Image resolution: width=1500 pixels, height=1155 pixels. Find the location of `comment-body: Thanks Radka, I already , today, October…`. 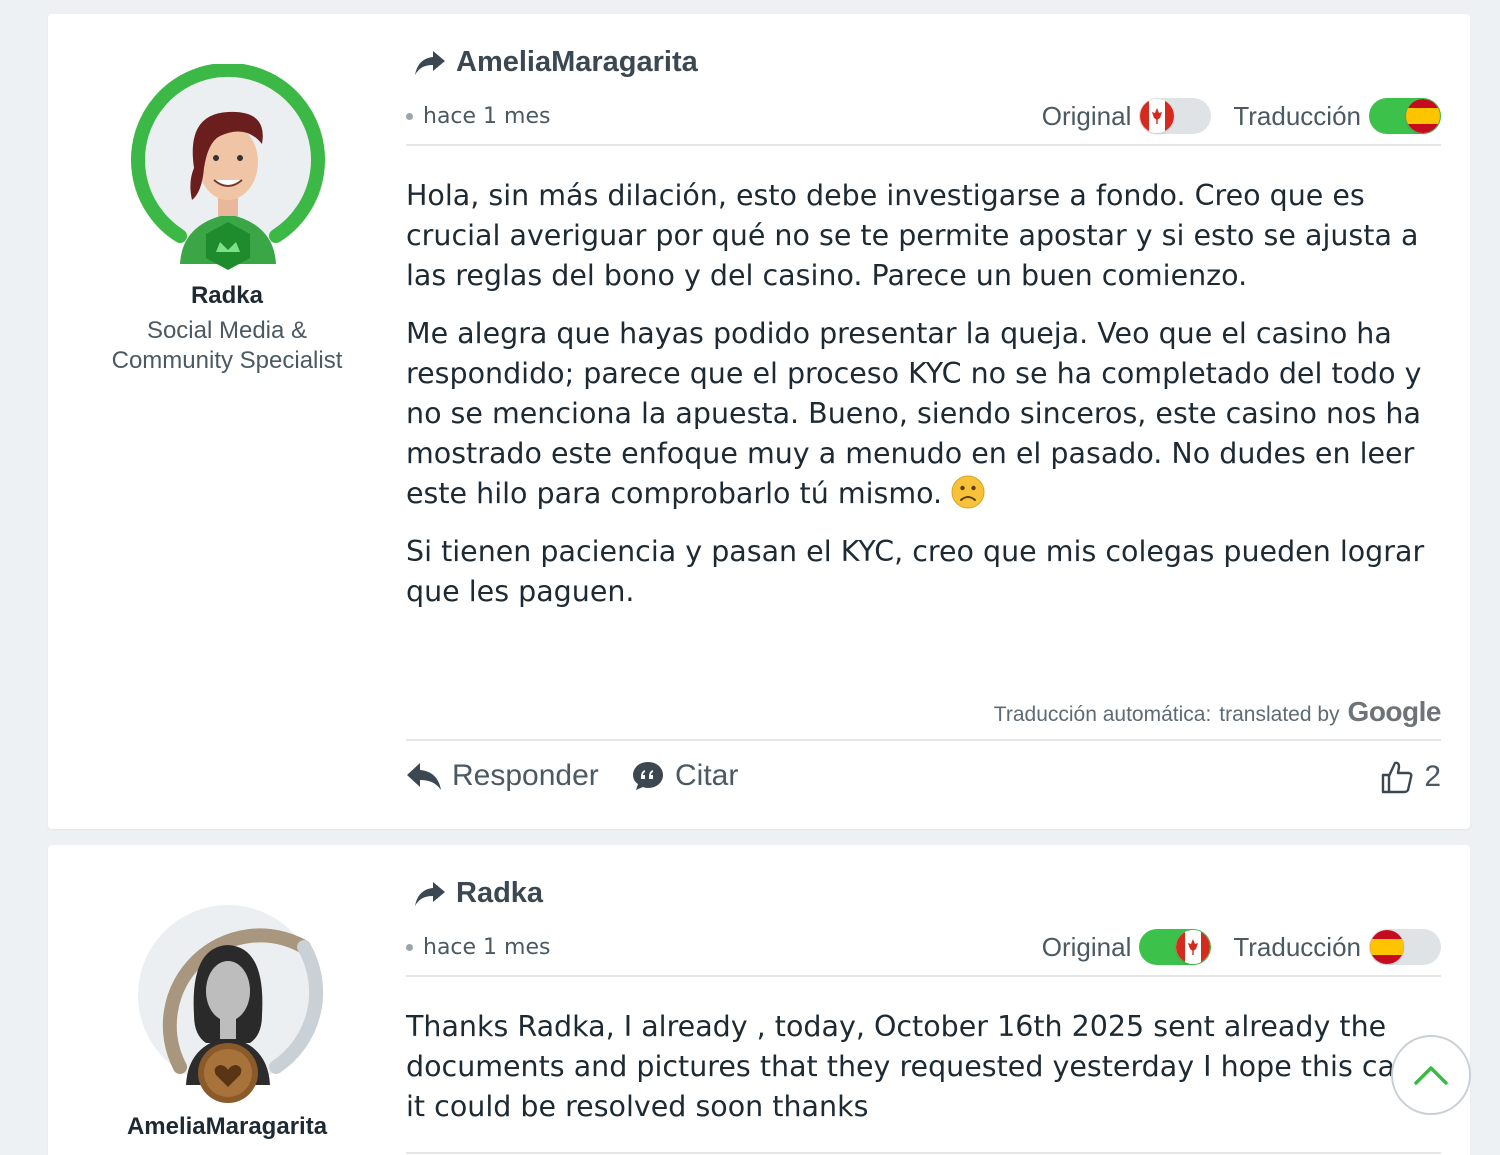

comment-body: Thanks Radka, I already , today, October… is located at coordinates (926, 1076).